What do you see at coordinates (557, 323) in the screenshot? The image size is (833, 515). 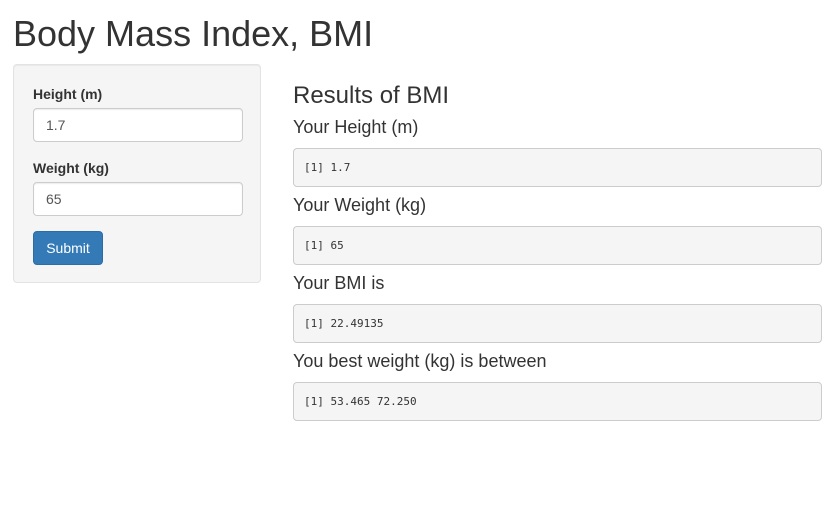 I see `bmi-output: [1] 22.49135` at bounding box center [557, 323].